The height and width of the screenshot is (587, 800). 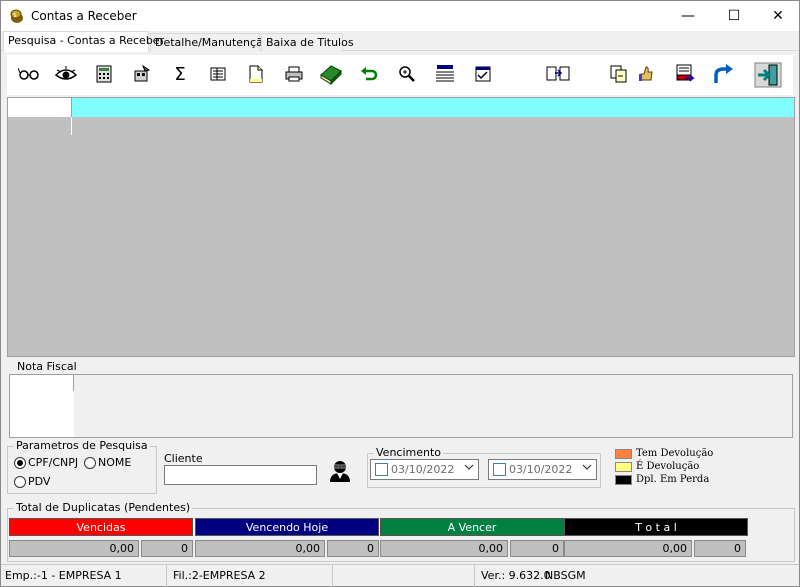 What do you see at coordinates (537, 548) in the screenshot?
I see `a-vencer-count: 0` at bounding box center [537, 548].